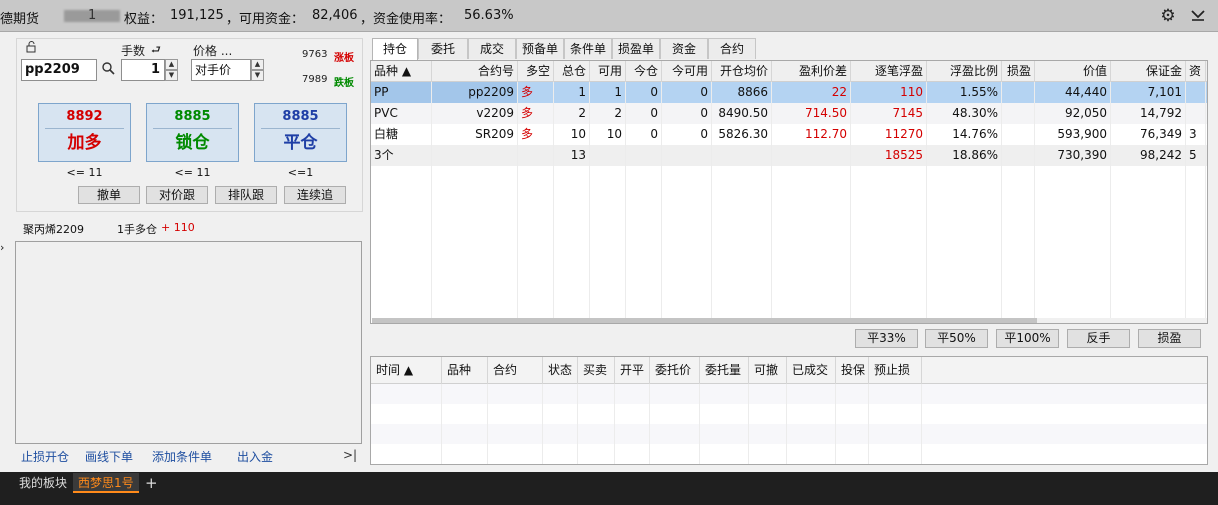 Image resolution: width=1218 pixels, height=505 pixels. I want to click on usage-label: ，资金使用率：, so click(406, 19).